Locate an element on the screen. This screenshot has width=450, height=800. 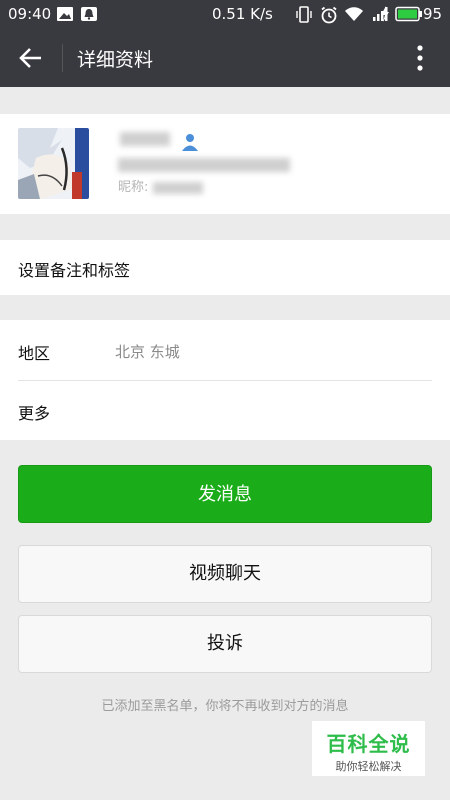
status-bar: 09:40 0.51 K/s 95 is located at coordinates (225, 14).